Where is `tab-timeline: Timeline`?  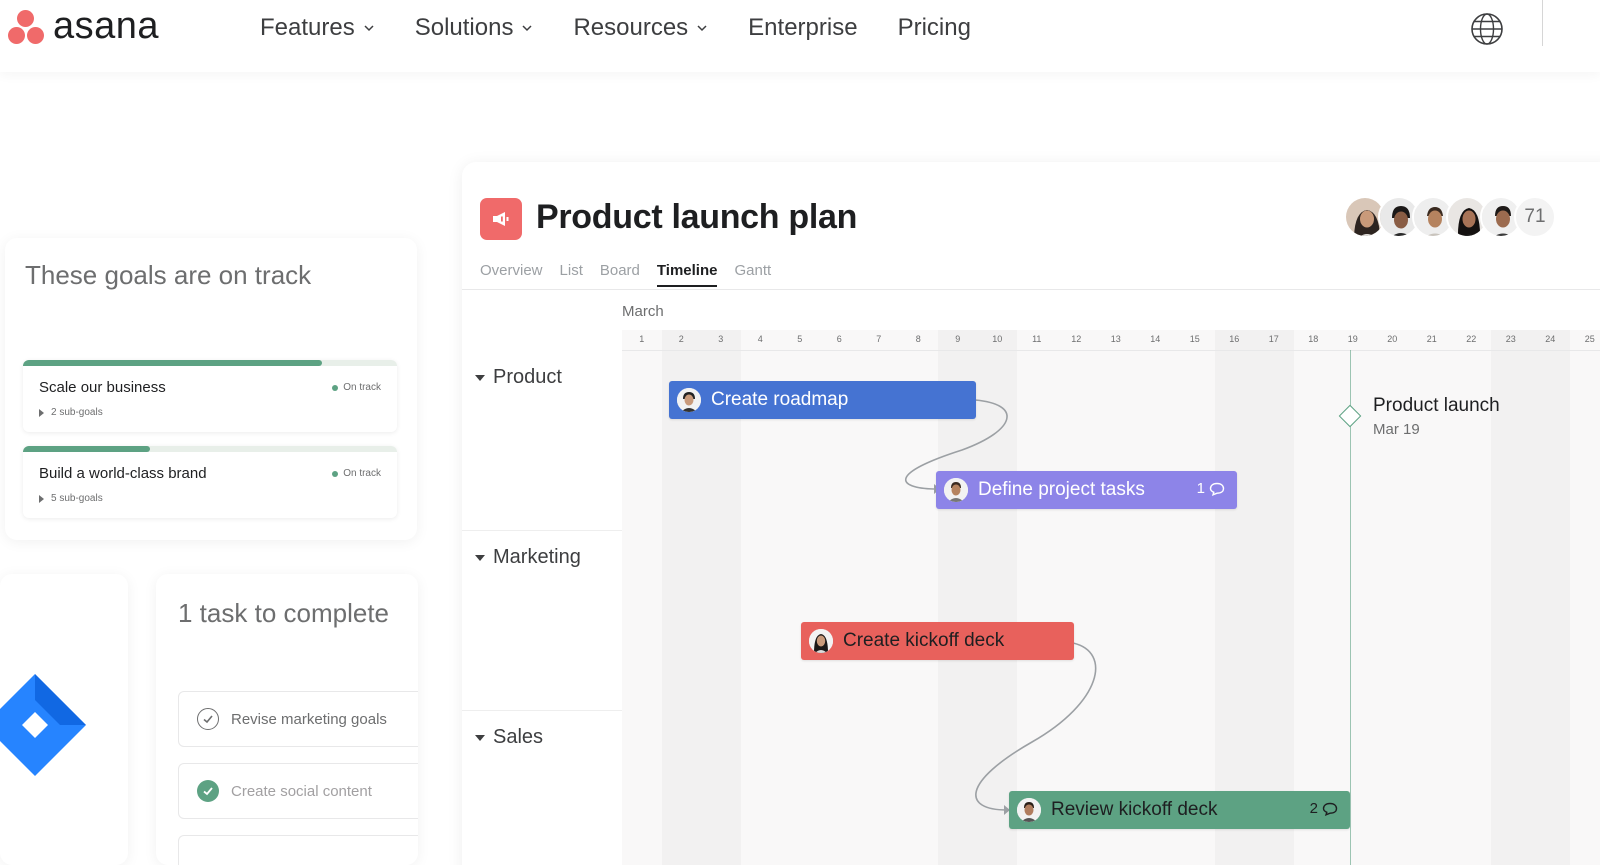
tab-timeline: Timeline is located at coordinates (687, 274).